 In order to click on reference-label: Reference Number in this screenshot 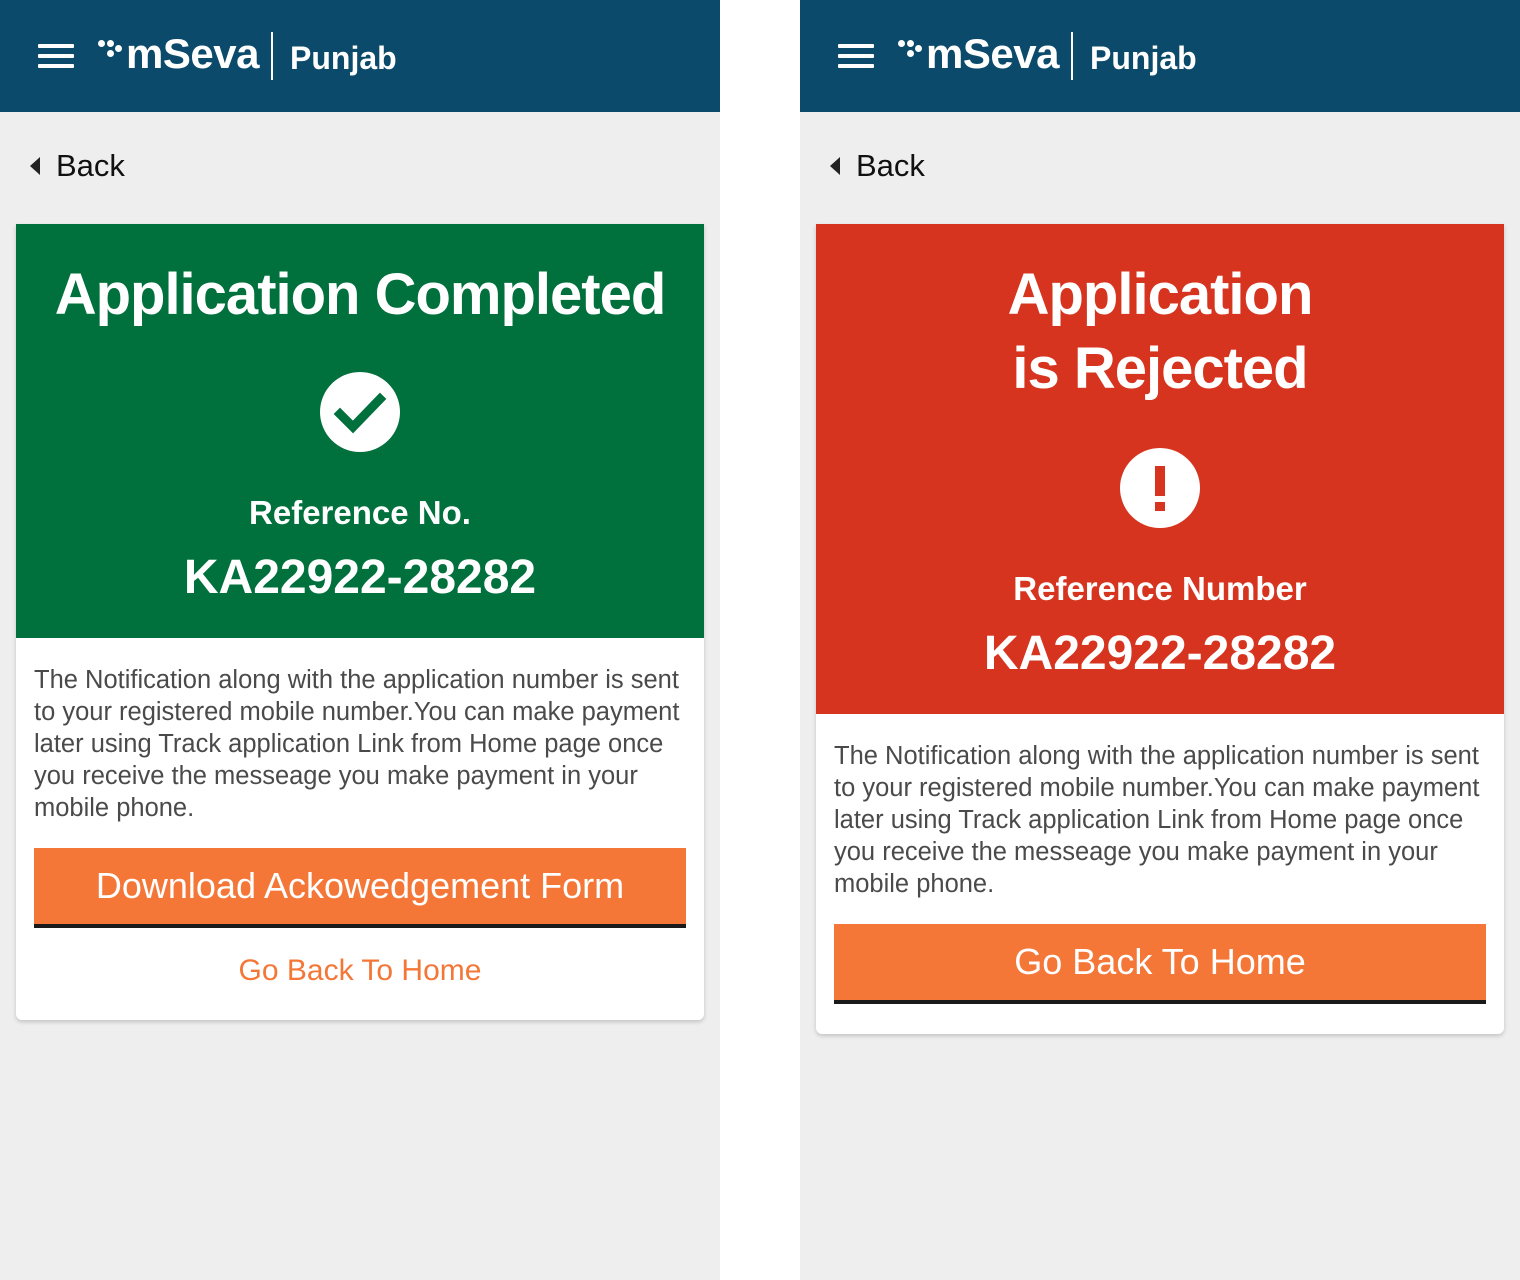, I will do `click(1160, 588)`.